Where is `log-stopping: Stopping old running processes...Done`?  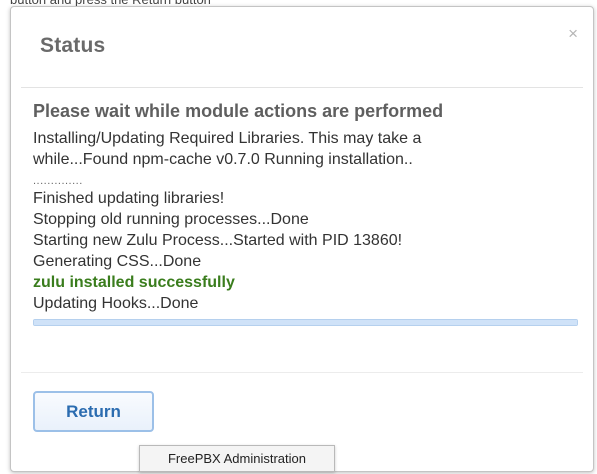 log-stopping: Stopping old running processes...Done is located at coordinates (171, 219).